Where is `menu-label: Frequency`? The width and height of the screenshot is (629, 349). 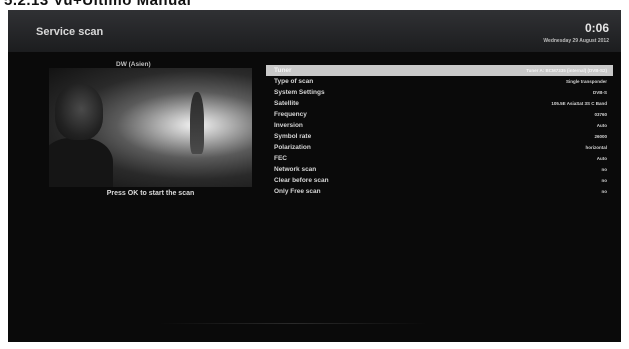 menu-label: Frequency is located at coordinates (290, 114).